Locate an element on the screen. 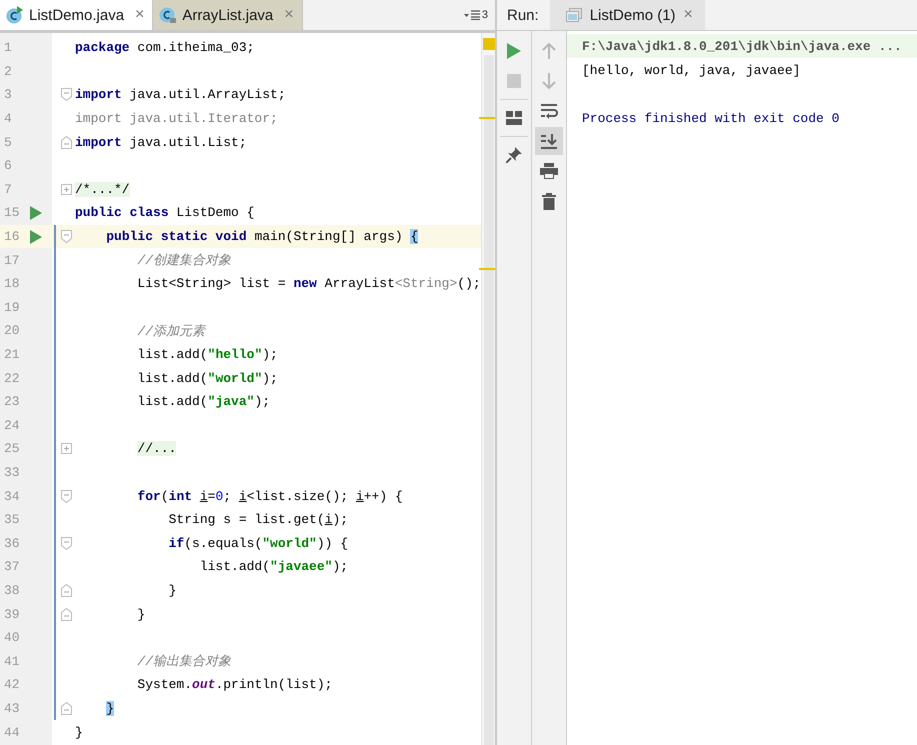 This screenshot has height=745, width=917. code-line: for(int i=0; i<list.size(); i++) { is located at coordinates (269, 496).